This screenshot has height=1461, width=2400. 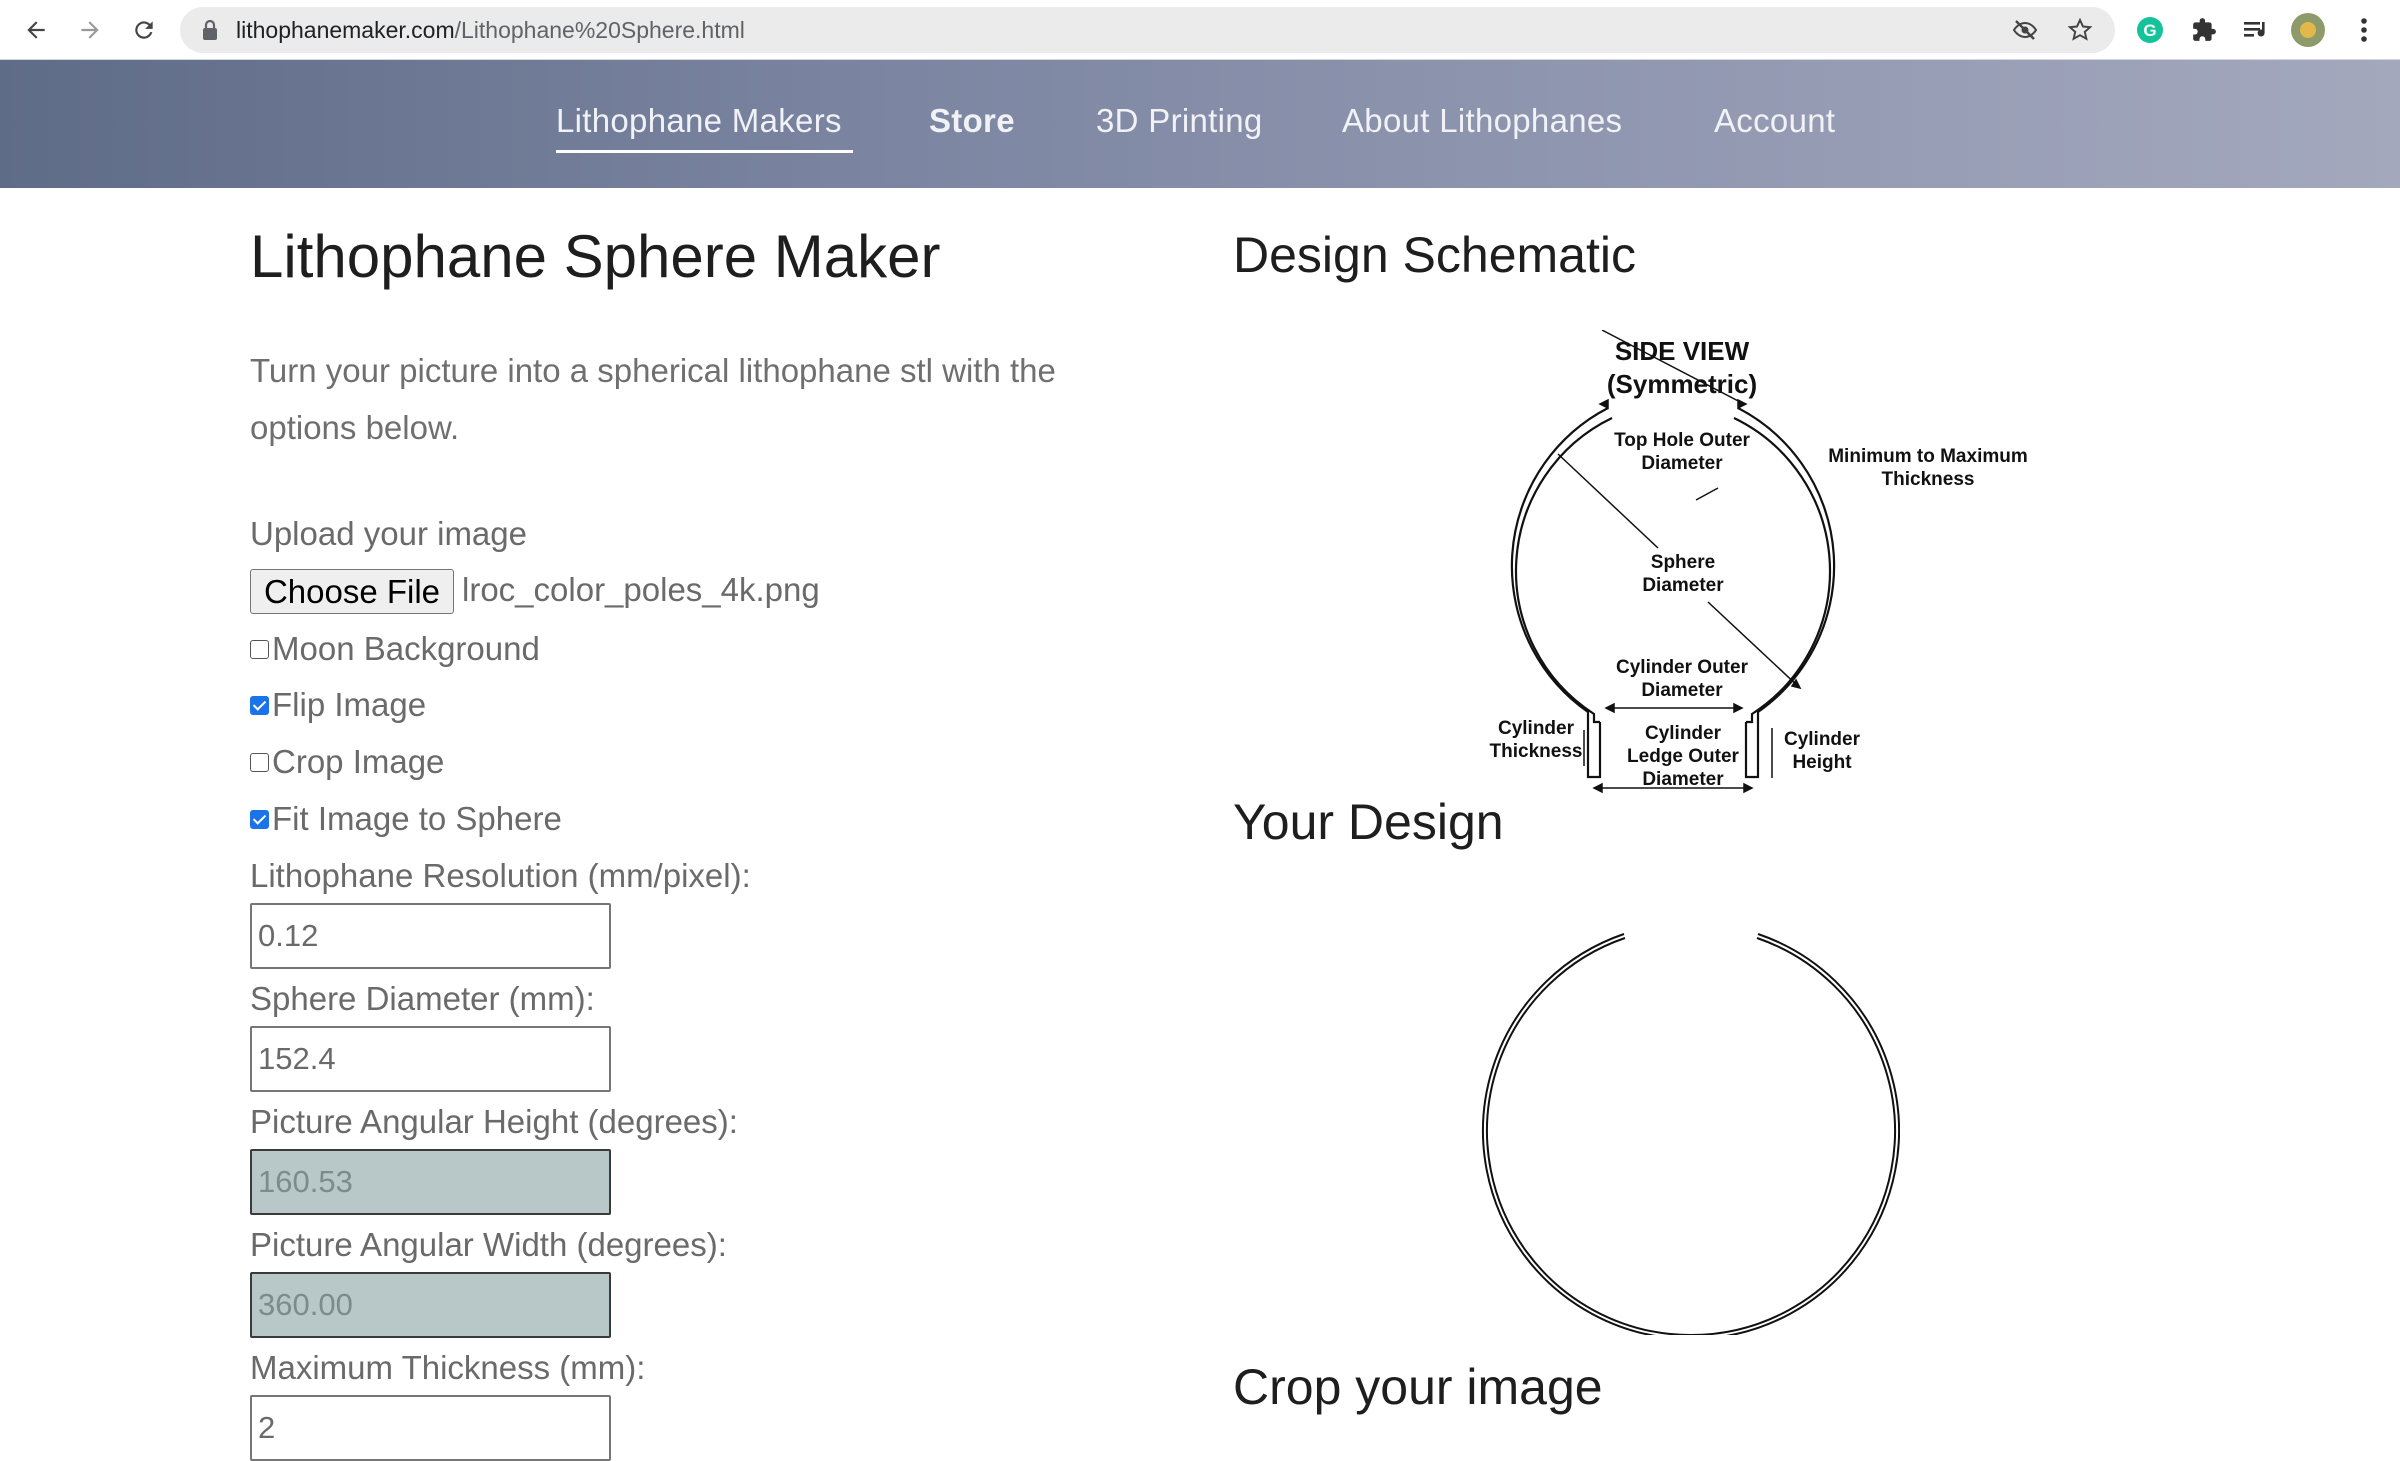 What do you see at coordinates (1368, 822) in the screenshot?
I see `your-design-title: Your Design` at bounding box center [1368, 822].